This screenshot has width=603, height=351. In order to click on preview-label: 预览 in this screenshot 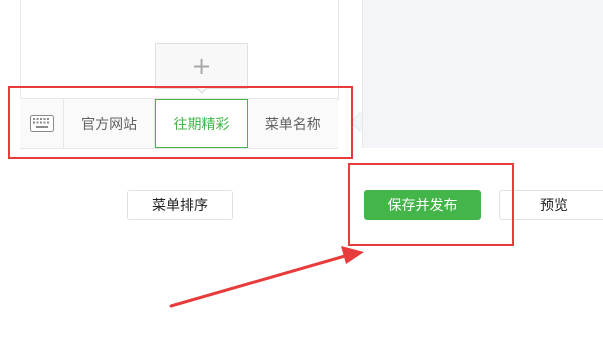, I will do `click(554, 206)`.